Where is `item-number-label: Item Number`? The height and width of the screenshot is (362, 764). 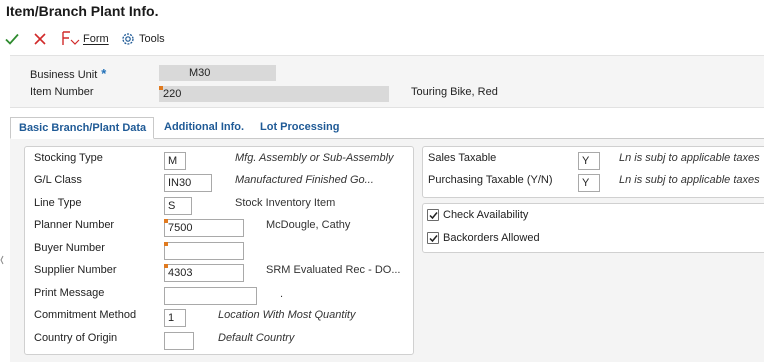 item-number-label: Item Number is located at coordinates (62, 92).